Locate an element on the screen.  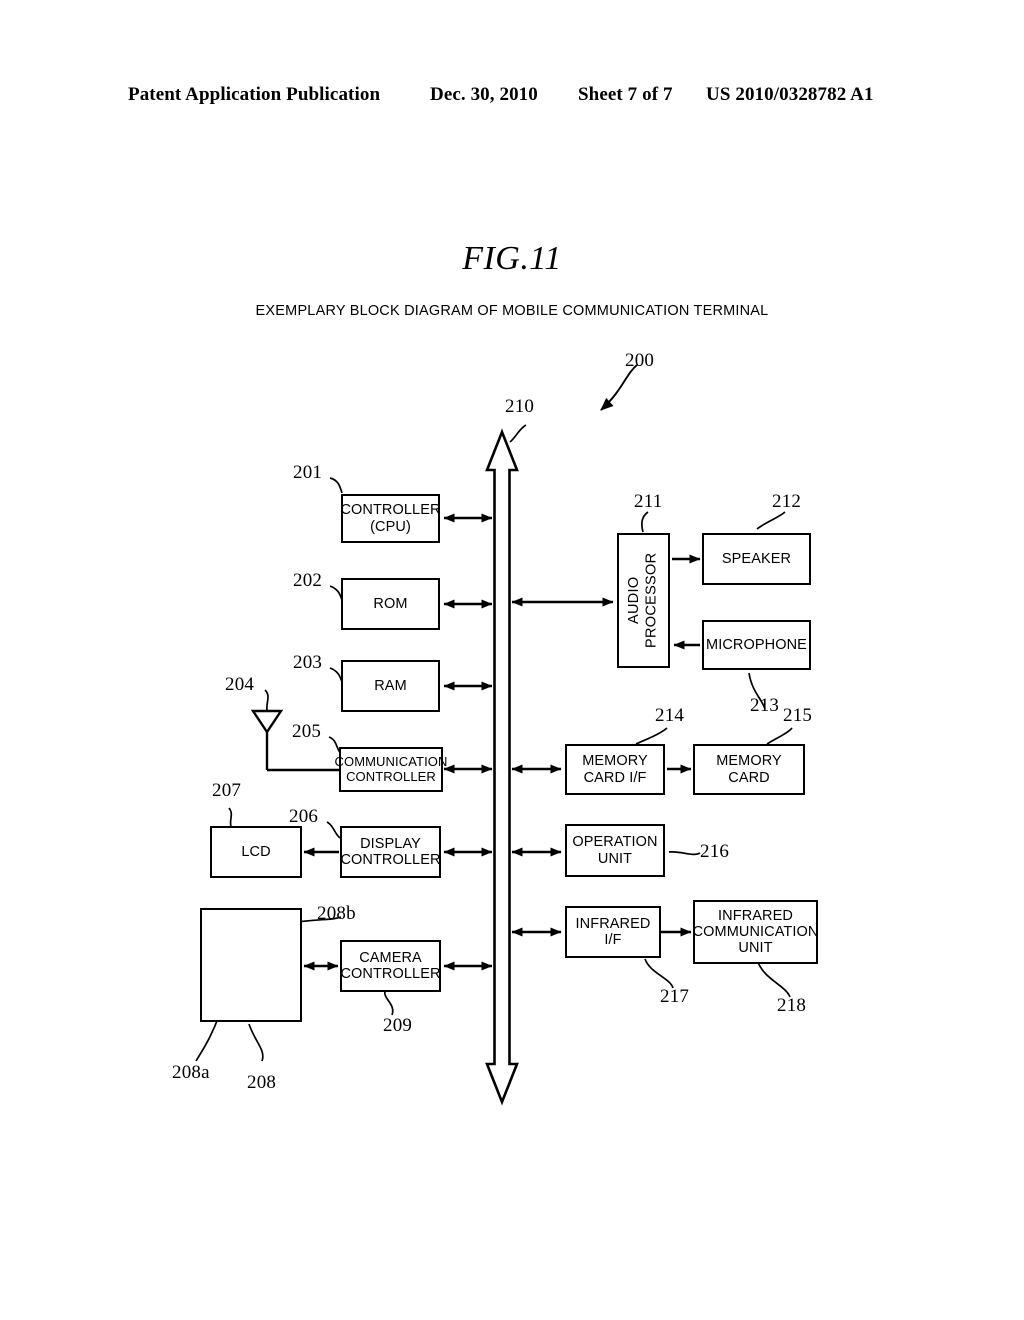
ref-200: 200 is located at coordinates (640, 360).